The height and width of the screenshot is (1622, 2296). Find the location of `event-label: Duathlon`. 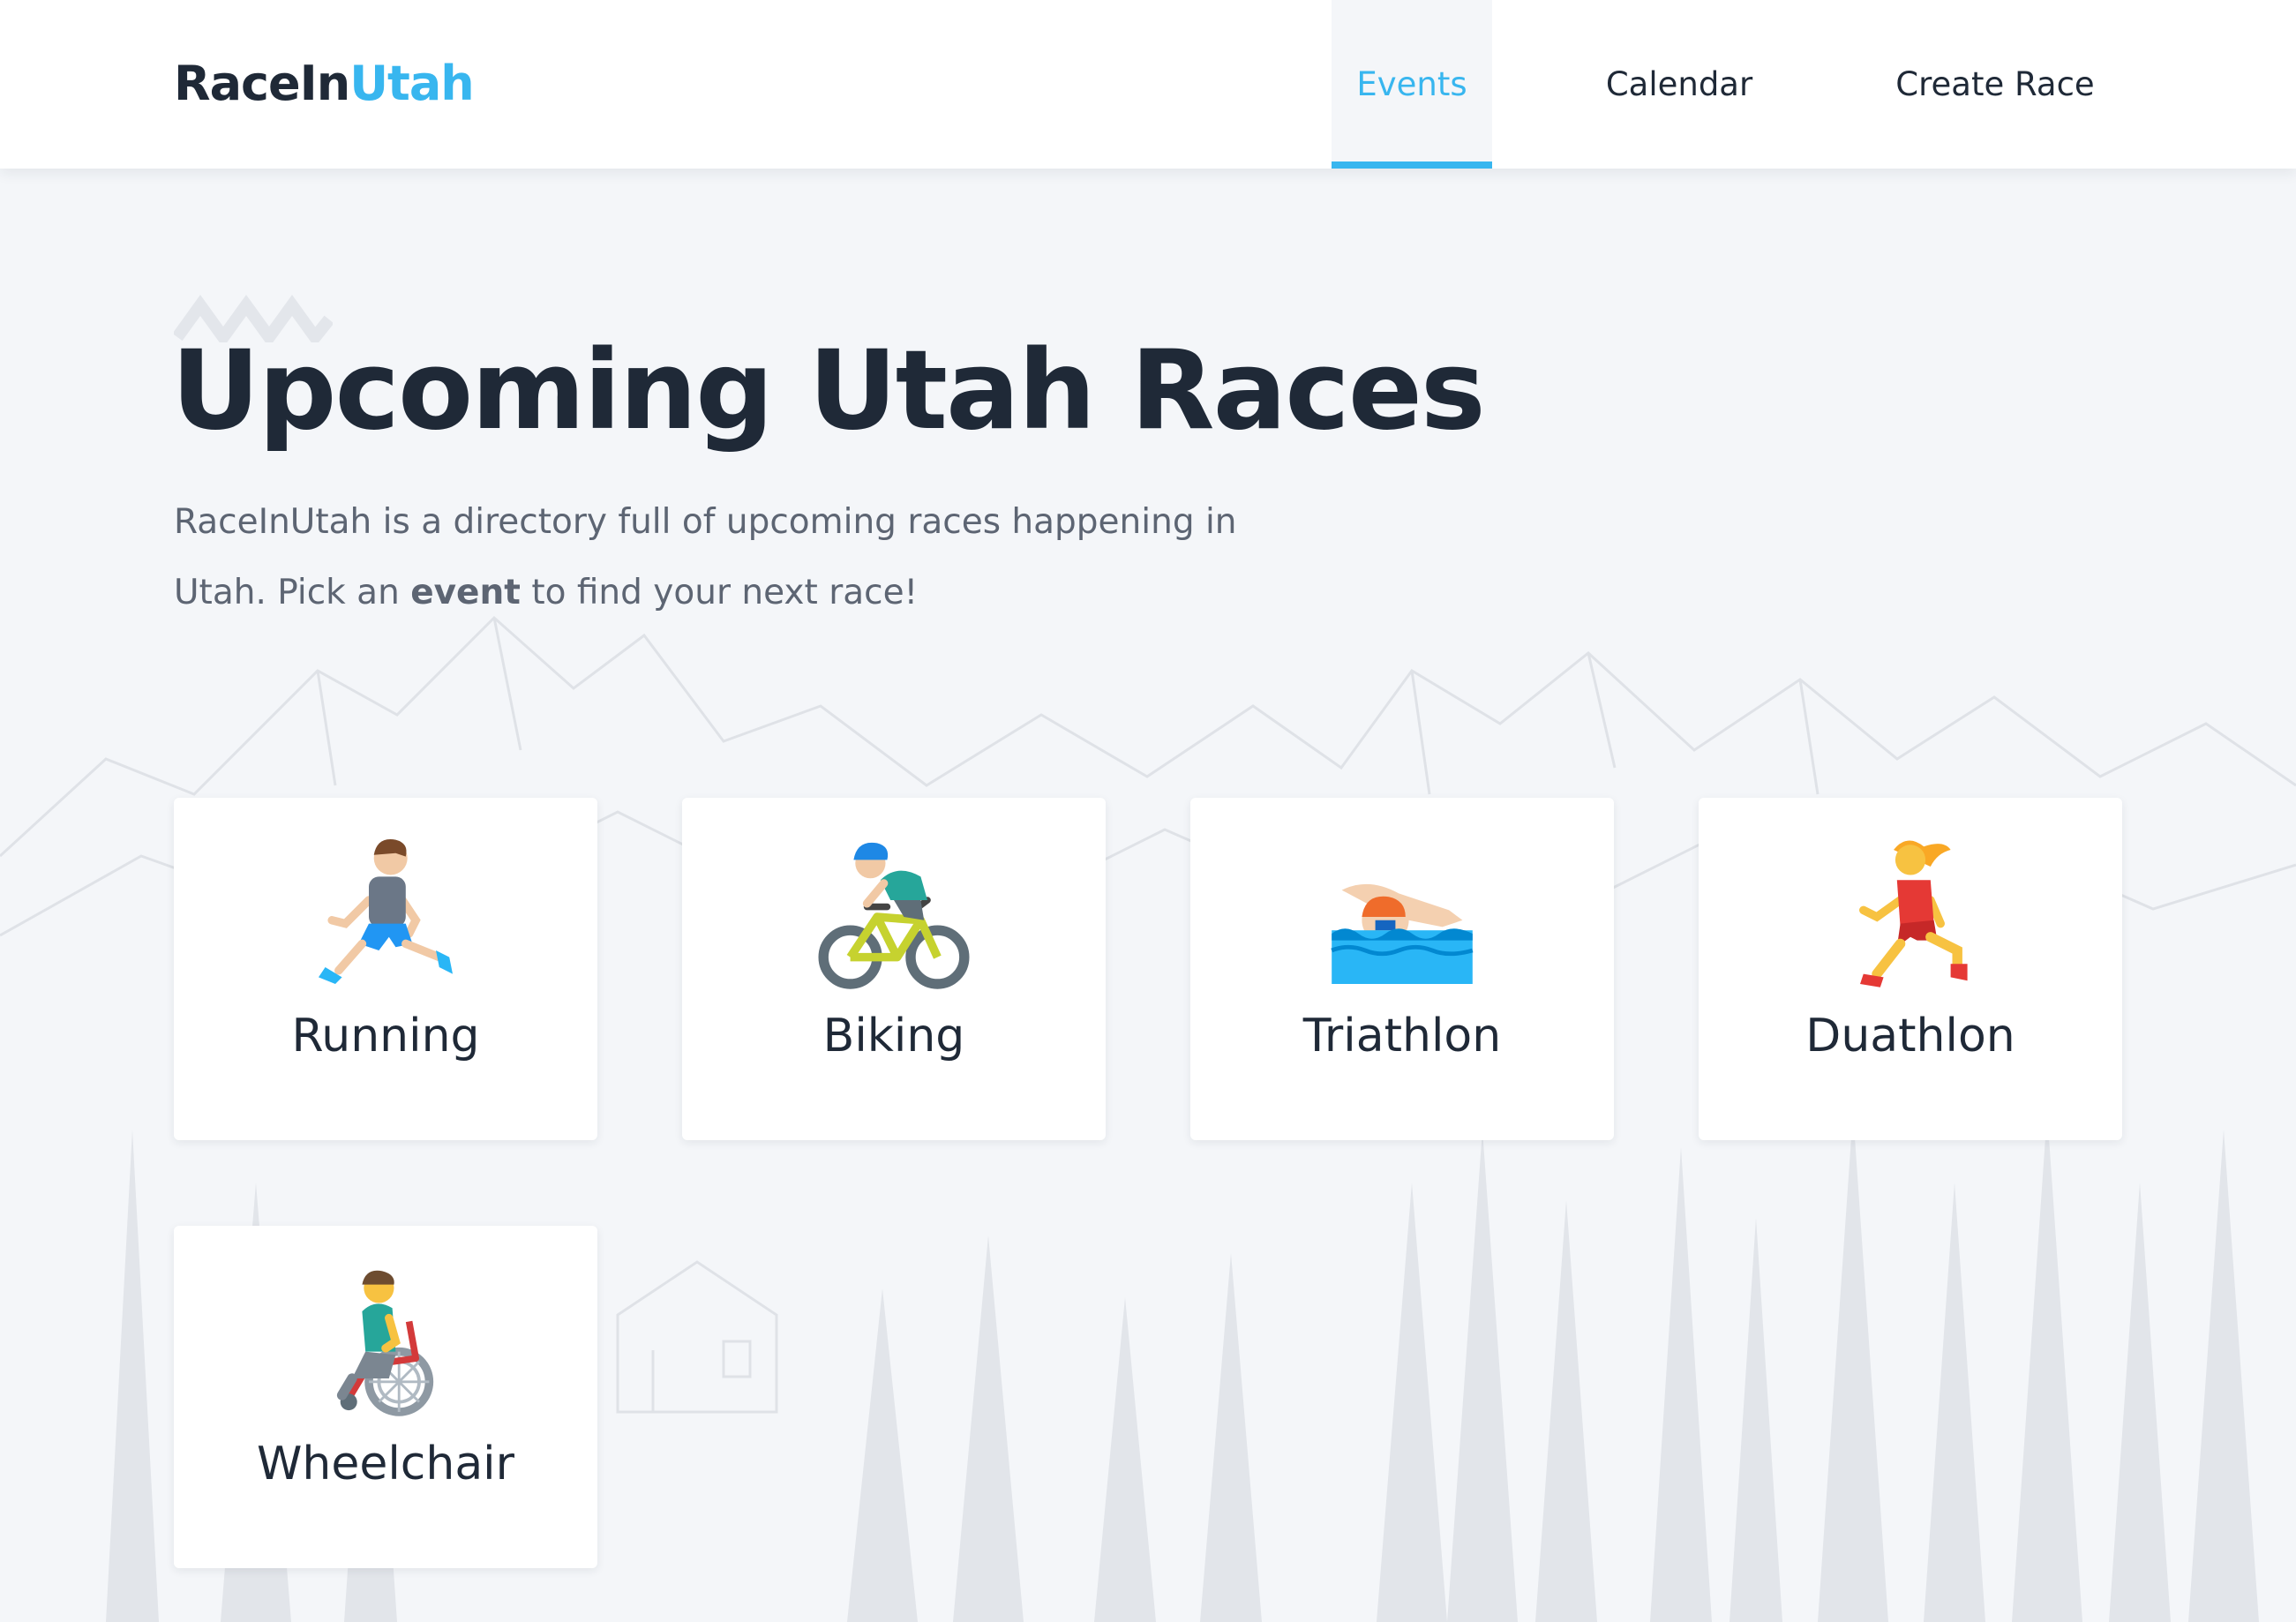

event-label: Duathlon is located at coordinates (1910, 1037).